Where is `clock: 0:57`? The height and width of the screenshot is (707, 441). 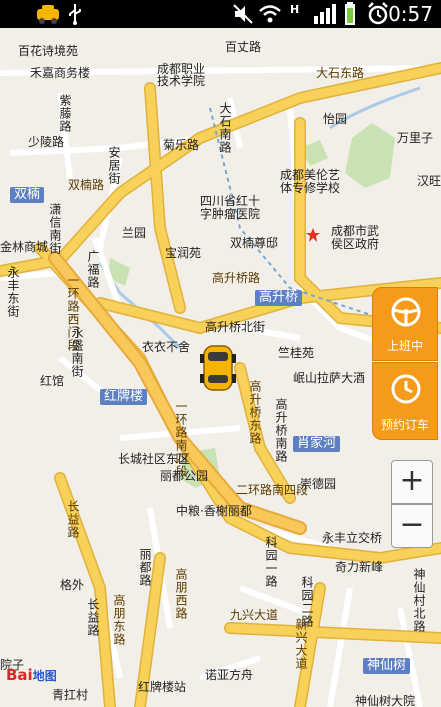
clock: 0:57 is located at coordinates (410, 14).